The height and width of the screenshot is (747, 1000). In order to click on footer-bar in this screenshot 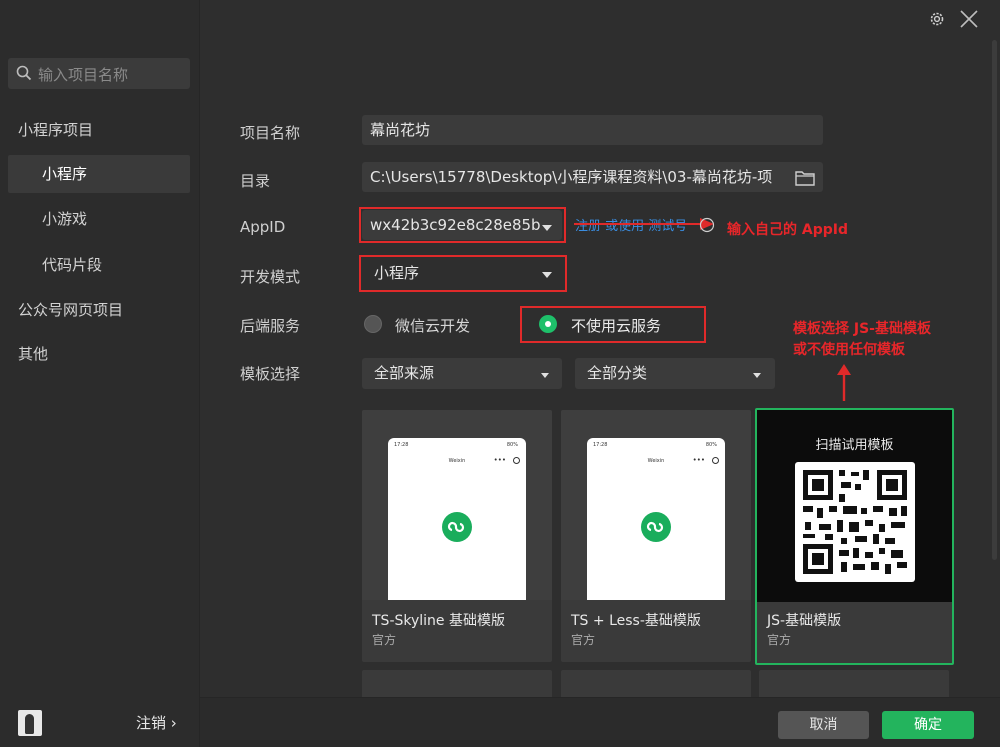, I will do `click(600, 722)`.